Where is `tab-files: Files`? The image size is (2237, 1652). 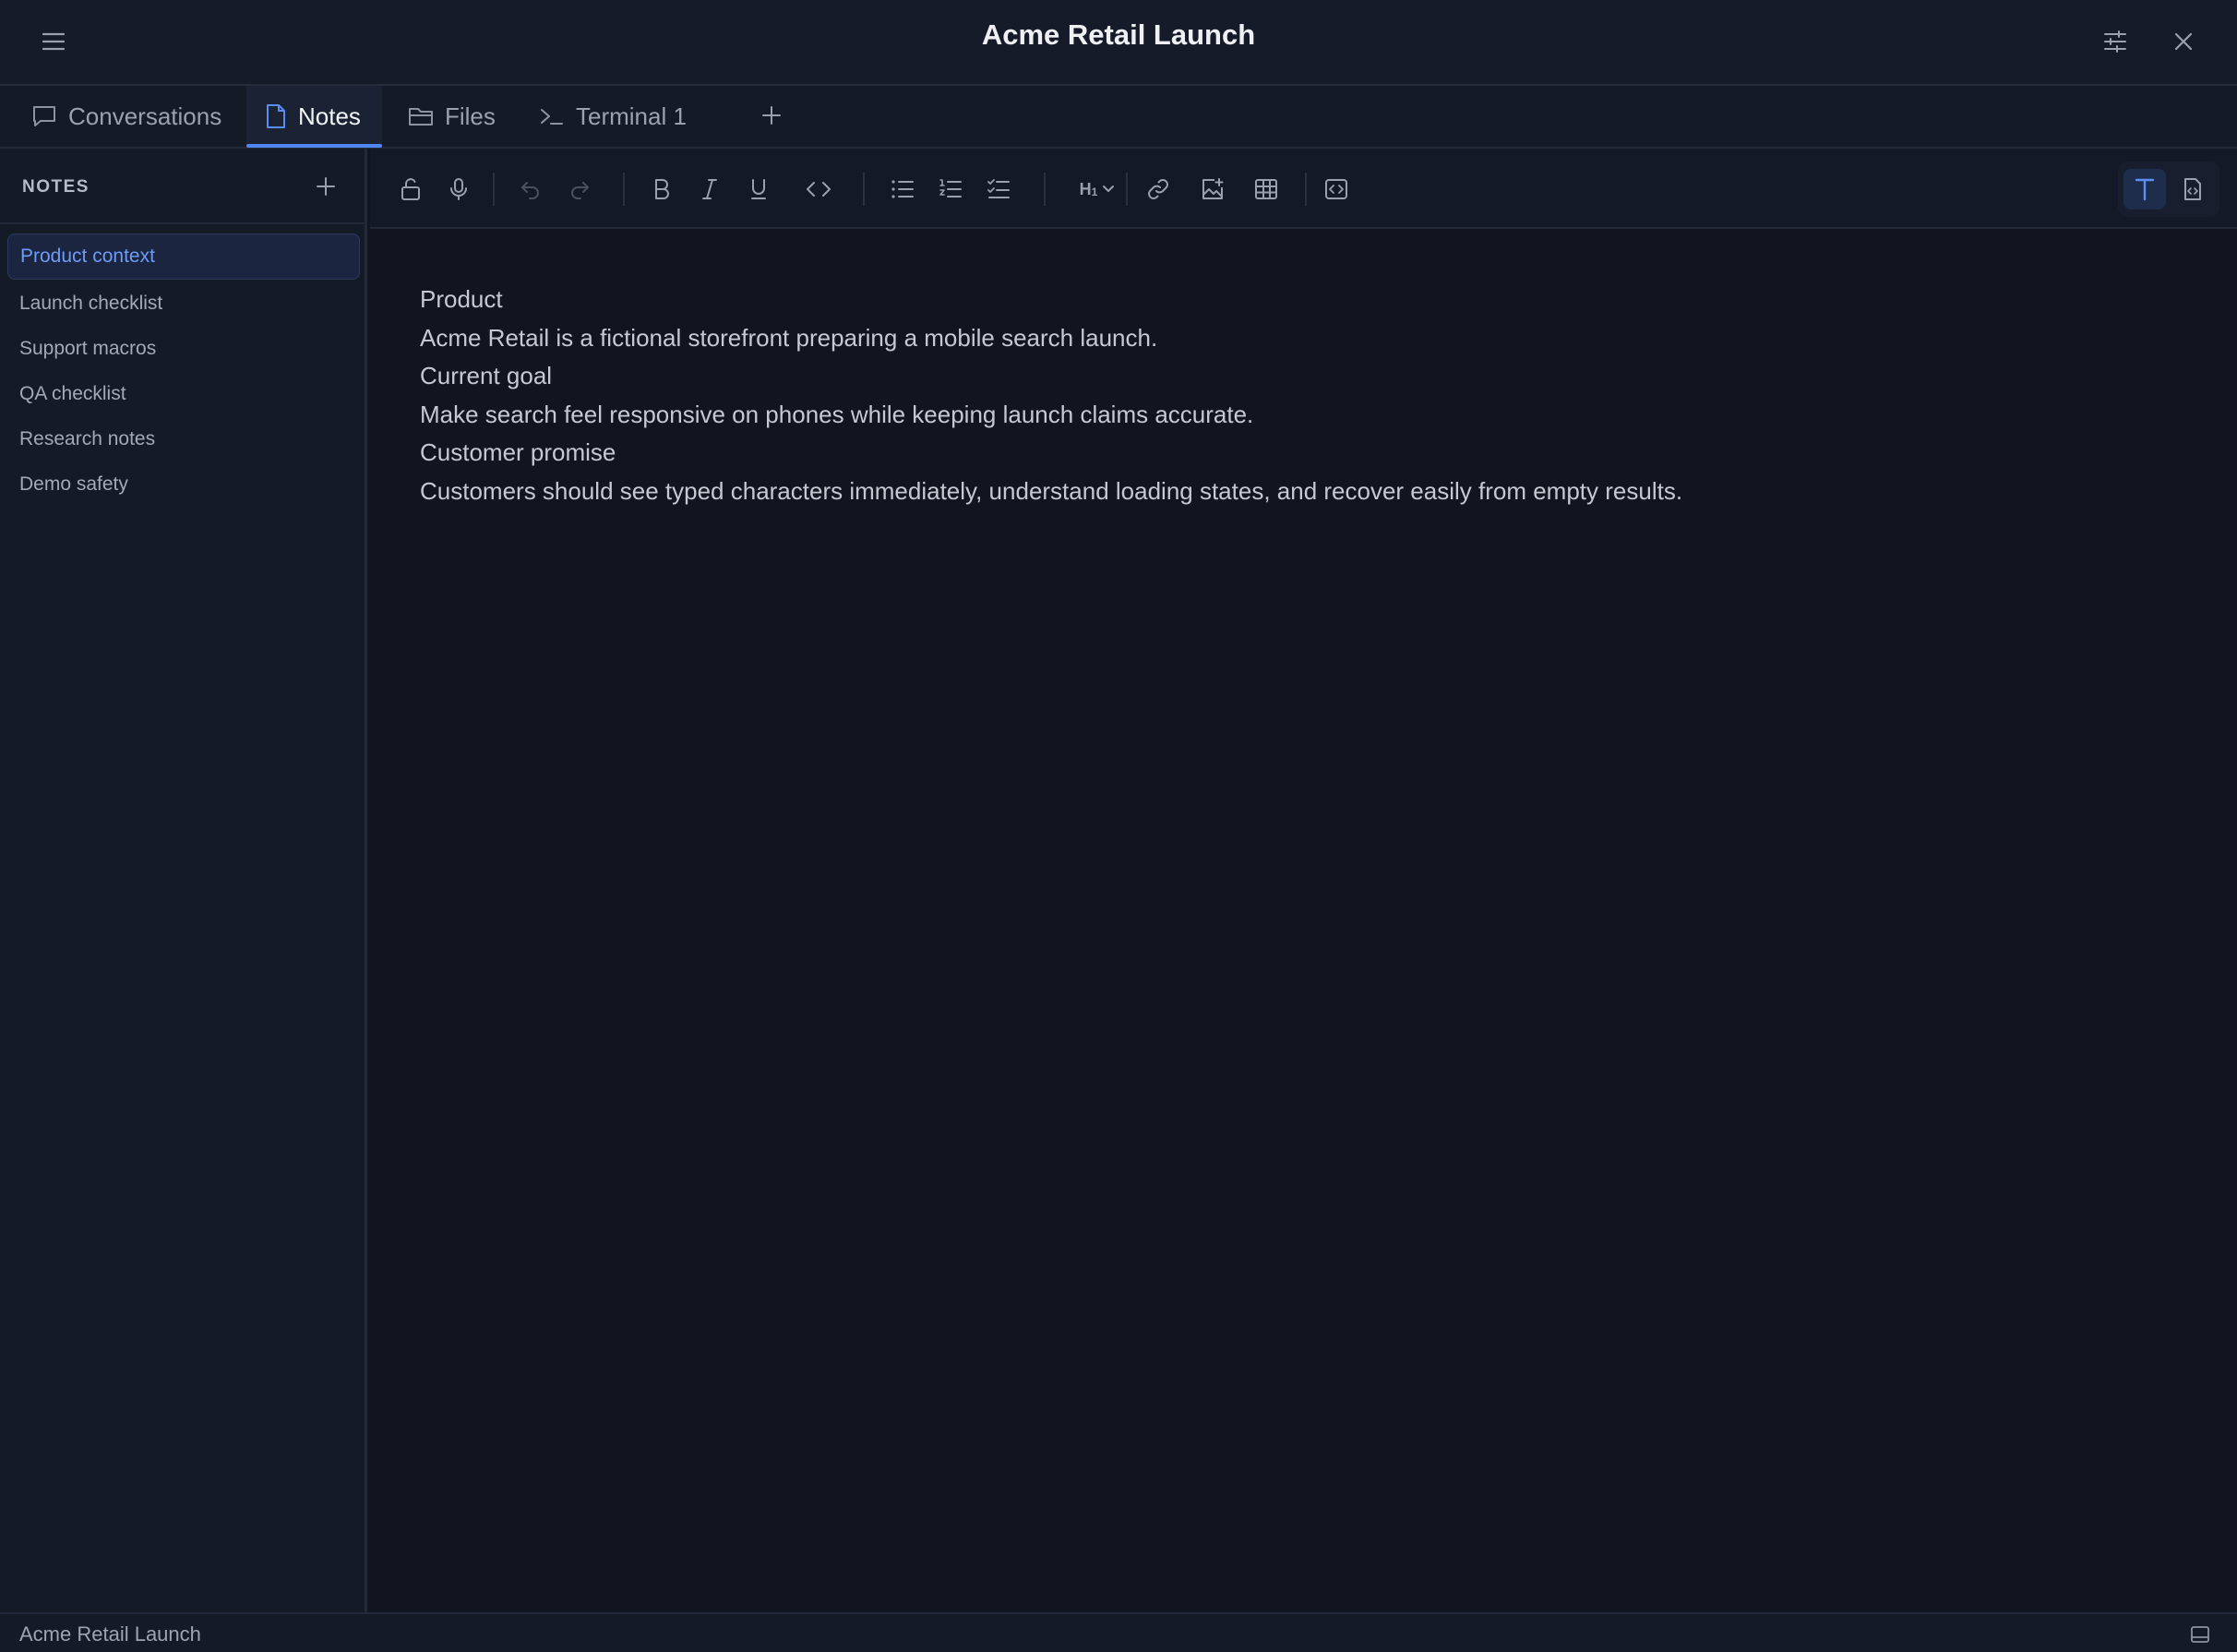 tab-files: Files is located at coordinates (457, 117).